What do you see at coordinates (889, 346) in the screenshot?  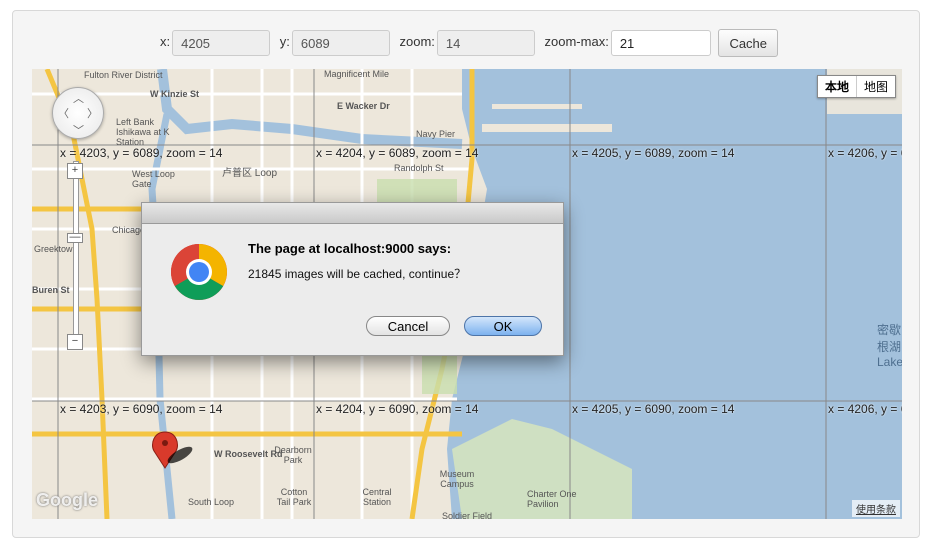 I see `place-label: 密歇根湖 Lake` at bounding box center [889, 346].